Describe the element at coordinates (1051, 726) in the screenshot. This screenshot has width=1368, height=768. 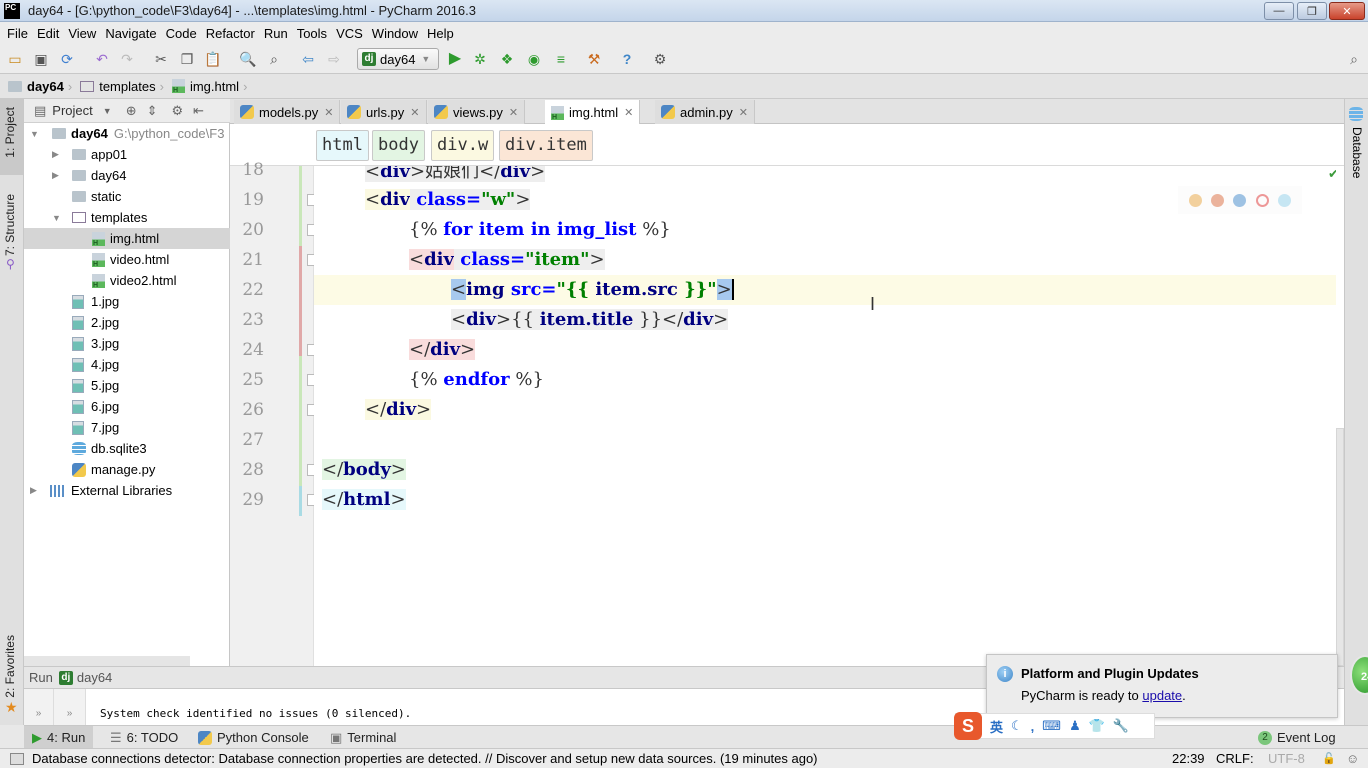
I see `keyboard-icon: ⌨` at that location.